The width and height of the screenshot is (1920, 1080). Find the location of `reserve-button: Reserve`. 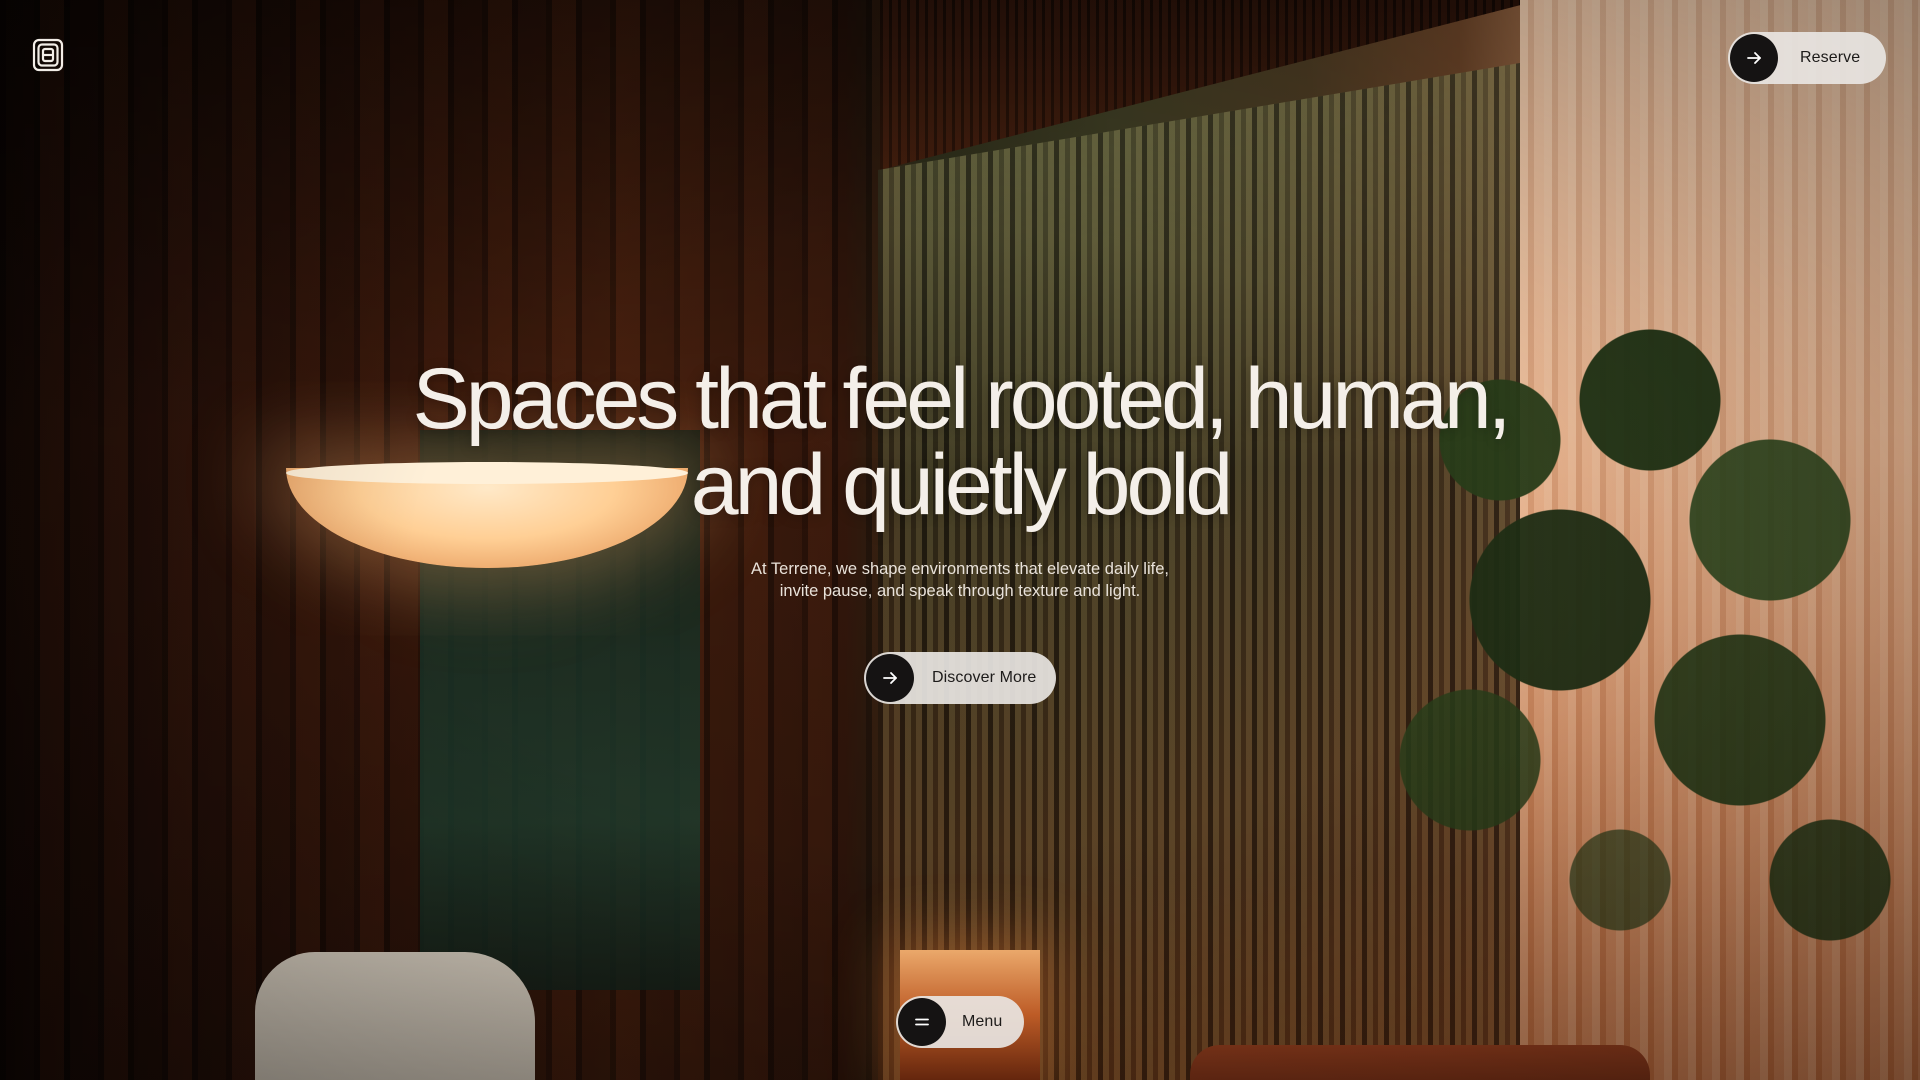

reserve-button: Reserve is located at coordinates (1807, 58).